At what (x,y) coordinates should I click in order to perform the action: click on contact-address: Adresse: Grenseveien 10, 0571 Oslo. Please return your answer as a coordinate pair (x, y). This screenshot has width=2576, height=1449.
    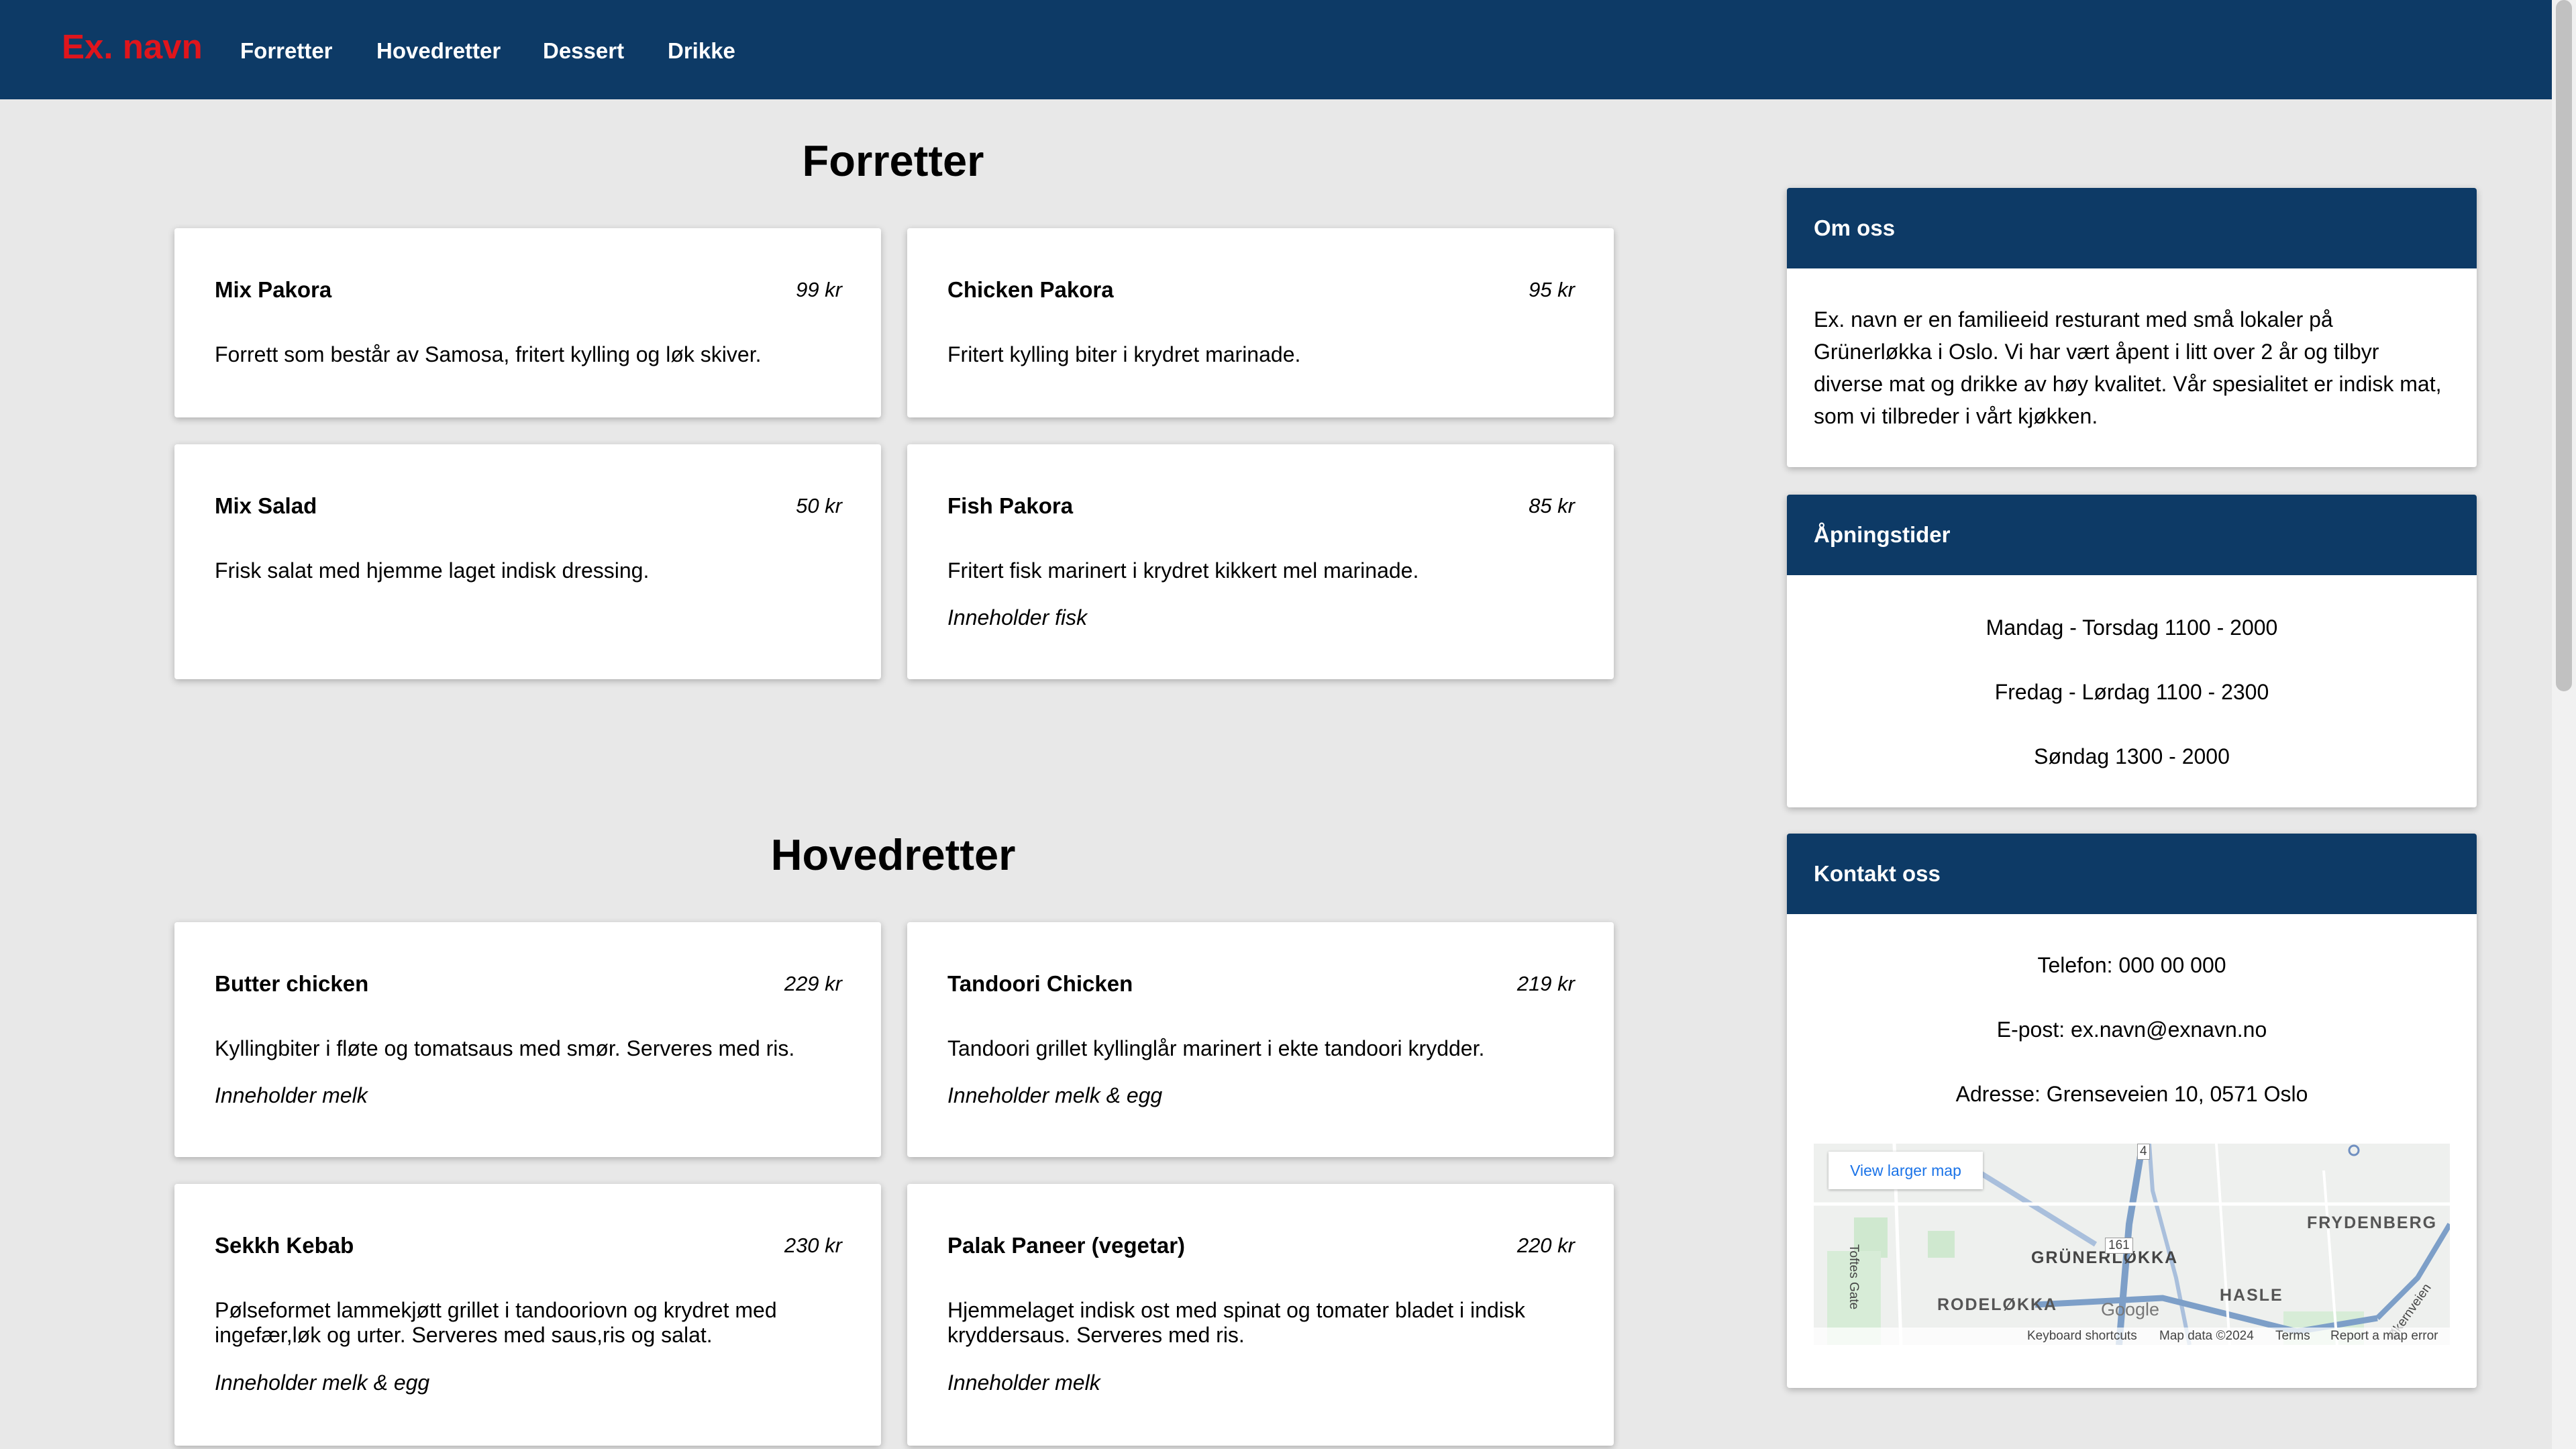
    Looking at the image, I should click on (2131, 1094).